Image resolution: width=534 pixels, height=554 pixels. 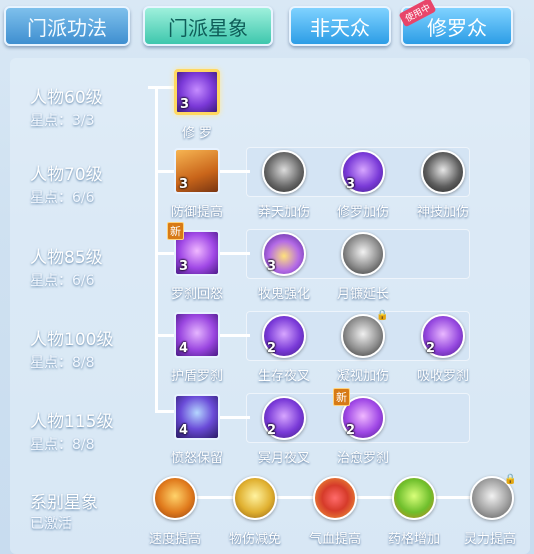 What do you see at coordinates (174, 539) in the screenshot?
I see `series-speed-name: 速度提高` at bounding box center [174, 539].